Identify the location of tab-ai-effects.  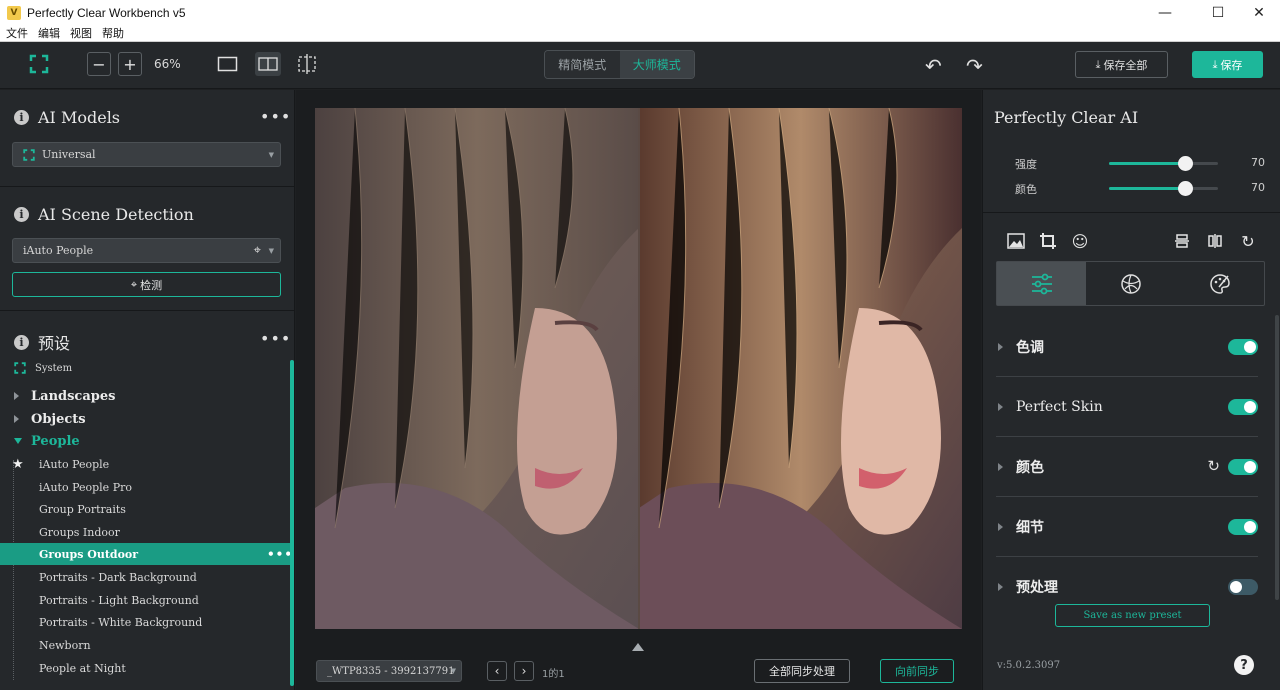
(1130, 283).